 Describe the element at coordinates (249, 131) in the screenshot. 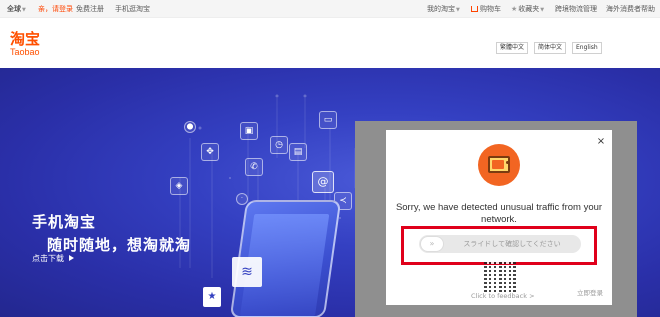

I see `shopping-bag-icon: ▣` at that location.